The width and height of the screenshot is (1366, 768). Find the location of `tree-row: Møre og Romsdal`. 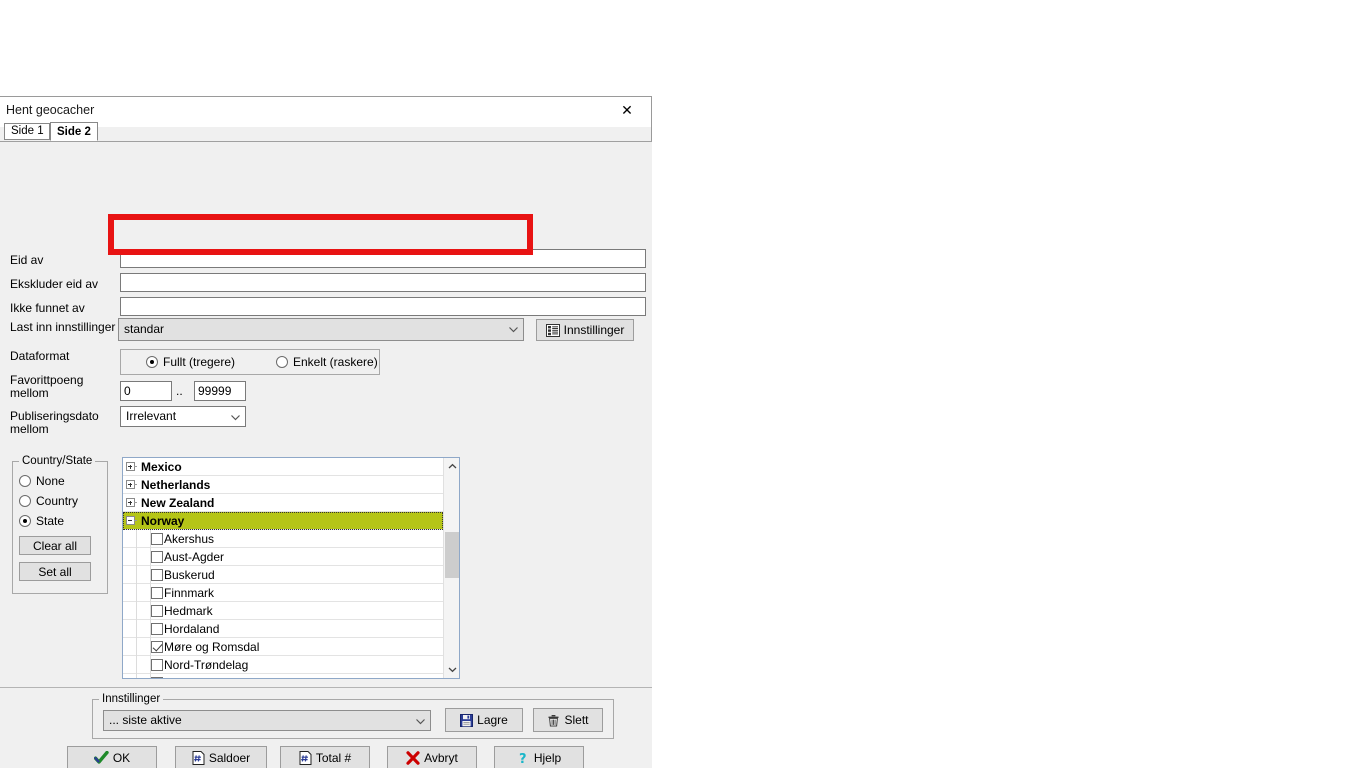

tree-row: Møre og Romsdal is located at coordinates (283, 646).